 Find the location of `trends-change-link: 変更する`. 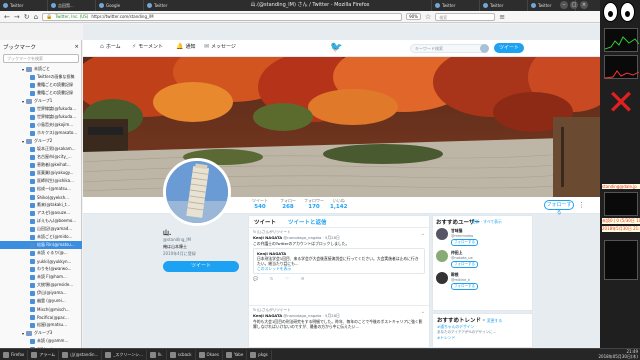

trends-change-link: 変更する is located at coordinates (494, 320).